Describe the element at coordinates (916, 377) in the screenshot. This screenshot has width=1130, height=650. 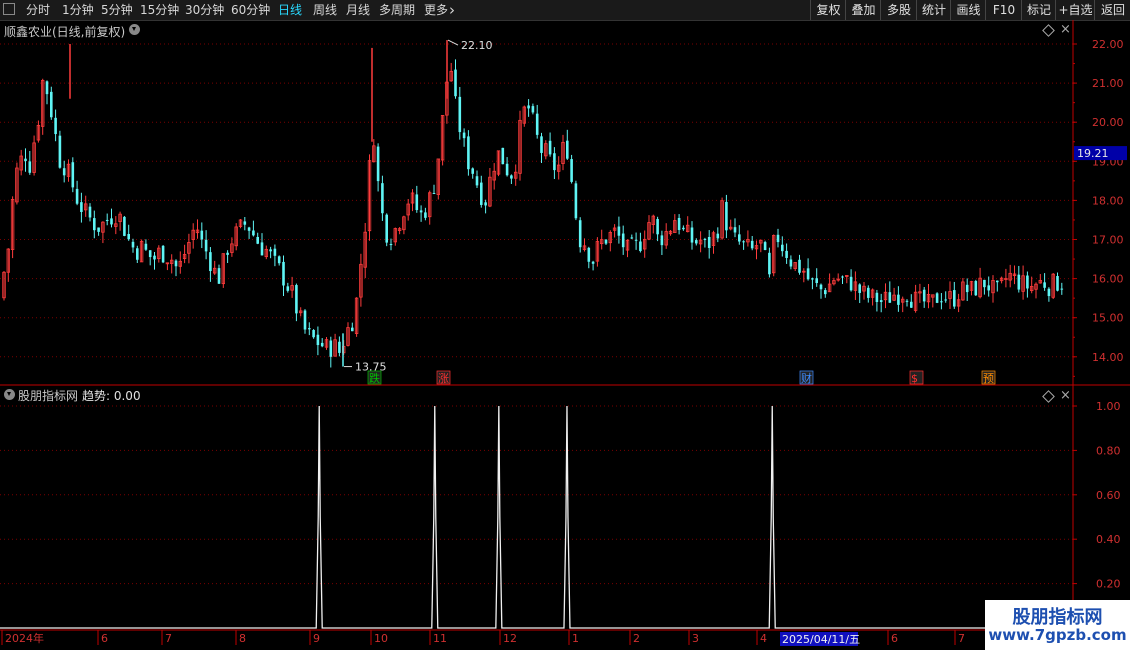
I see `event-tag: $` at that location.